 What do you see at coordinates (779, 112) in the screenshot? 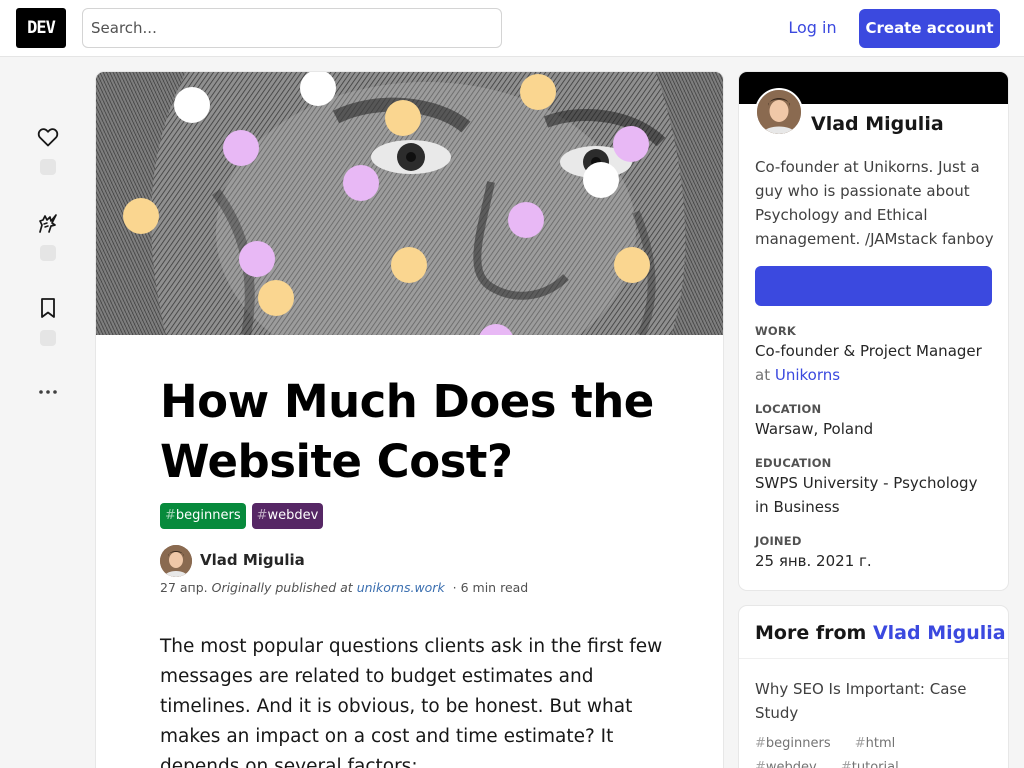
I see `profile-avatar` at bounding box center [779, 112].